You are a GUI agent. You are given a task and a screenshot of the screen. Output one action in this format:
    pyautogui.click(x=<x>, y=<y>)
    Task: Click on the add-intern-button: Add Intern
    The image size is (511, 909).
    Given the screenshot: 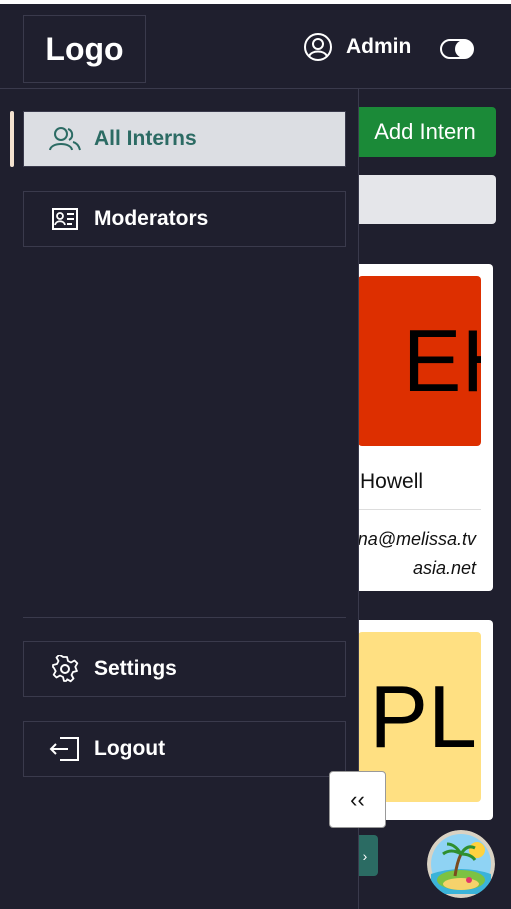 What is the action you would take?
    pyautogui.click(x=425, y=132)
    